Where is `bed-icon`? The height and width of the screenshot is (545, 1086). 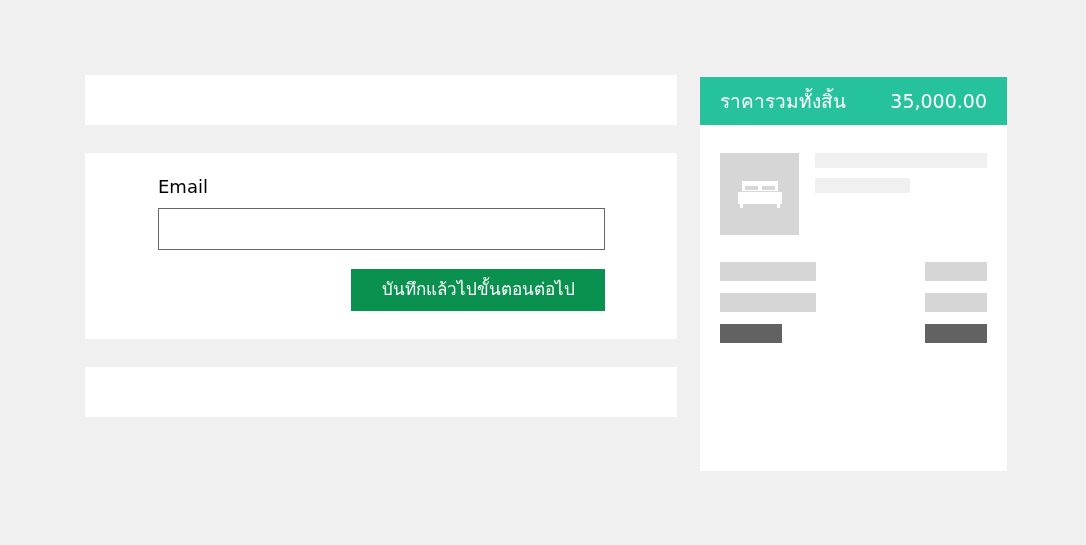 bed-icon is located at coordinates (759, 194).